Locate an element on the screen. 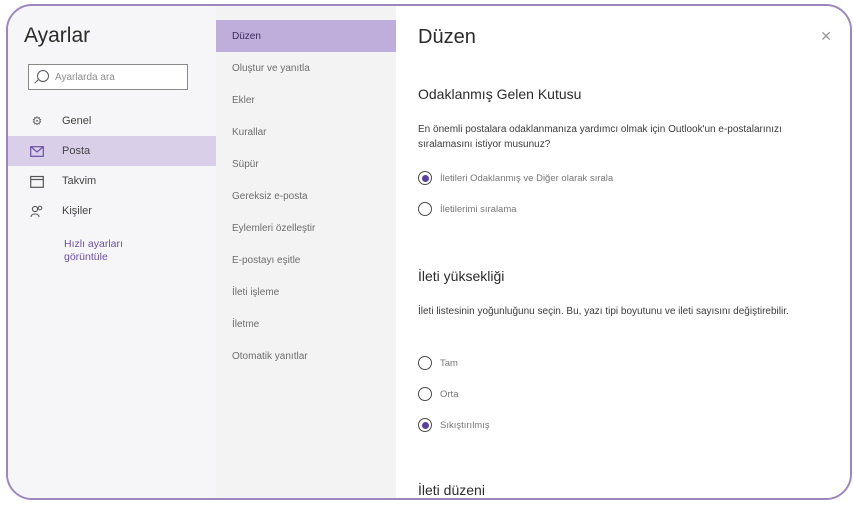  settings-nav: ⚙ Genel Posta Takvim Kişiler is located at coordinates (112, 166).